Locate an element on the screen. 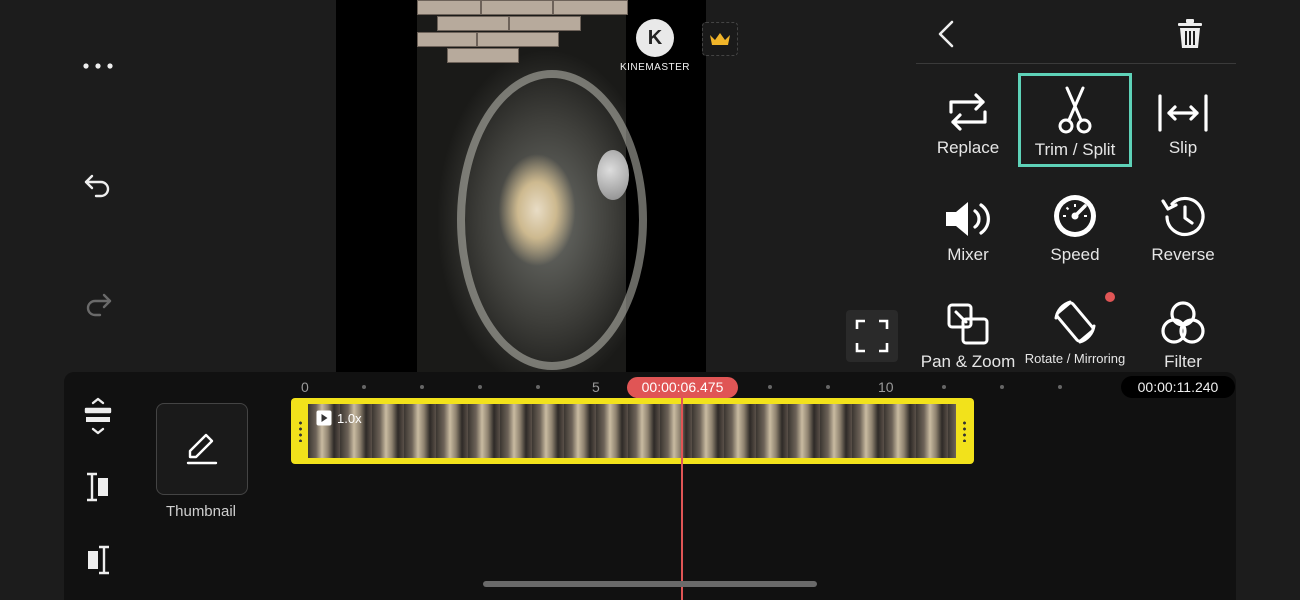 The width and height of the screenshot is (1300, 600). playhead-time: 00:00:06.475 is located at coordinates (682, 387).